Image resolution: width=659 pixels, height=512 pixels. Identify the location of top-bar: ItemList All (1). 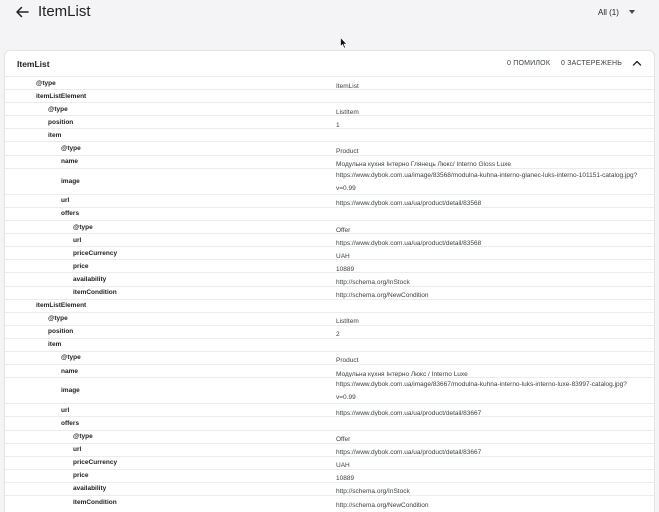
(329, 13).